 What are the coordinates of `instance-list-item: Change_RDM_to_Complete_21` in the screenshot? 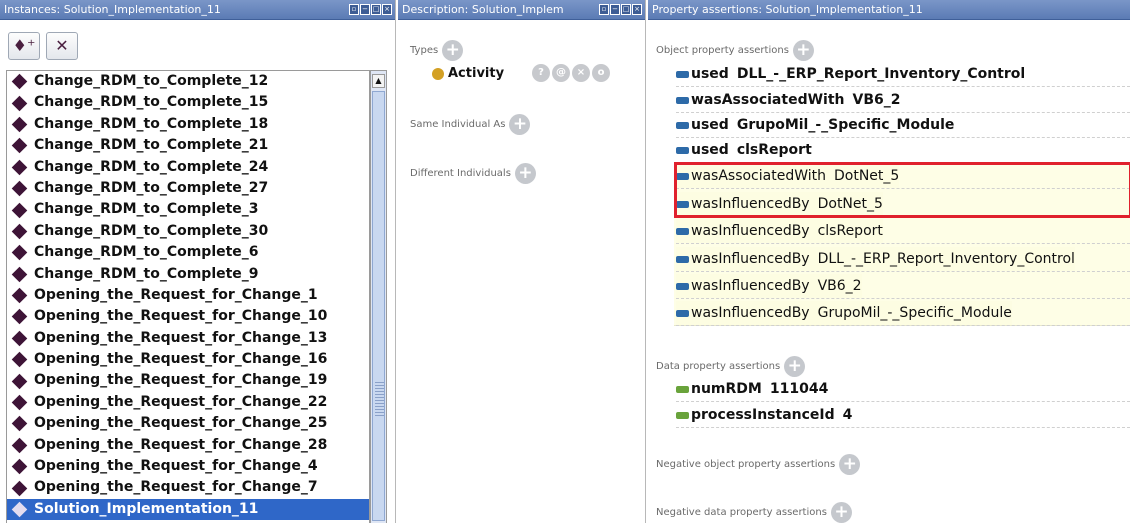 It's located at (188, 145).